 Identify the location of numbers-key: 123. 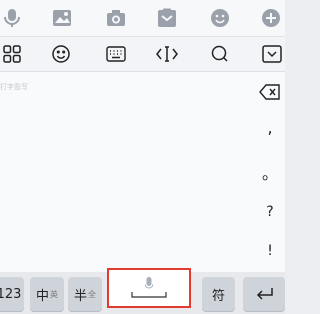
(12, 294).